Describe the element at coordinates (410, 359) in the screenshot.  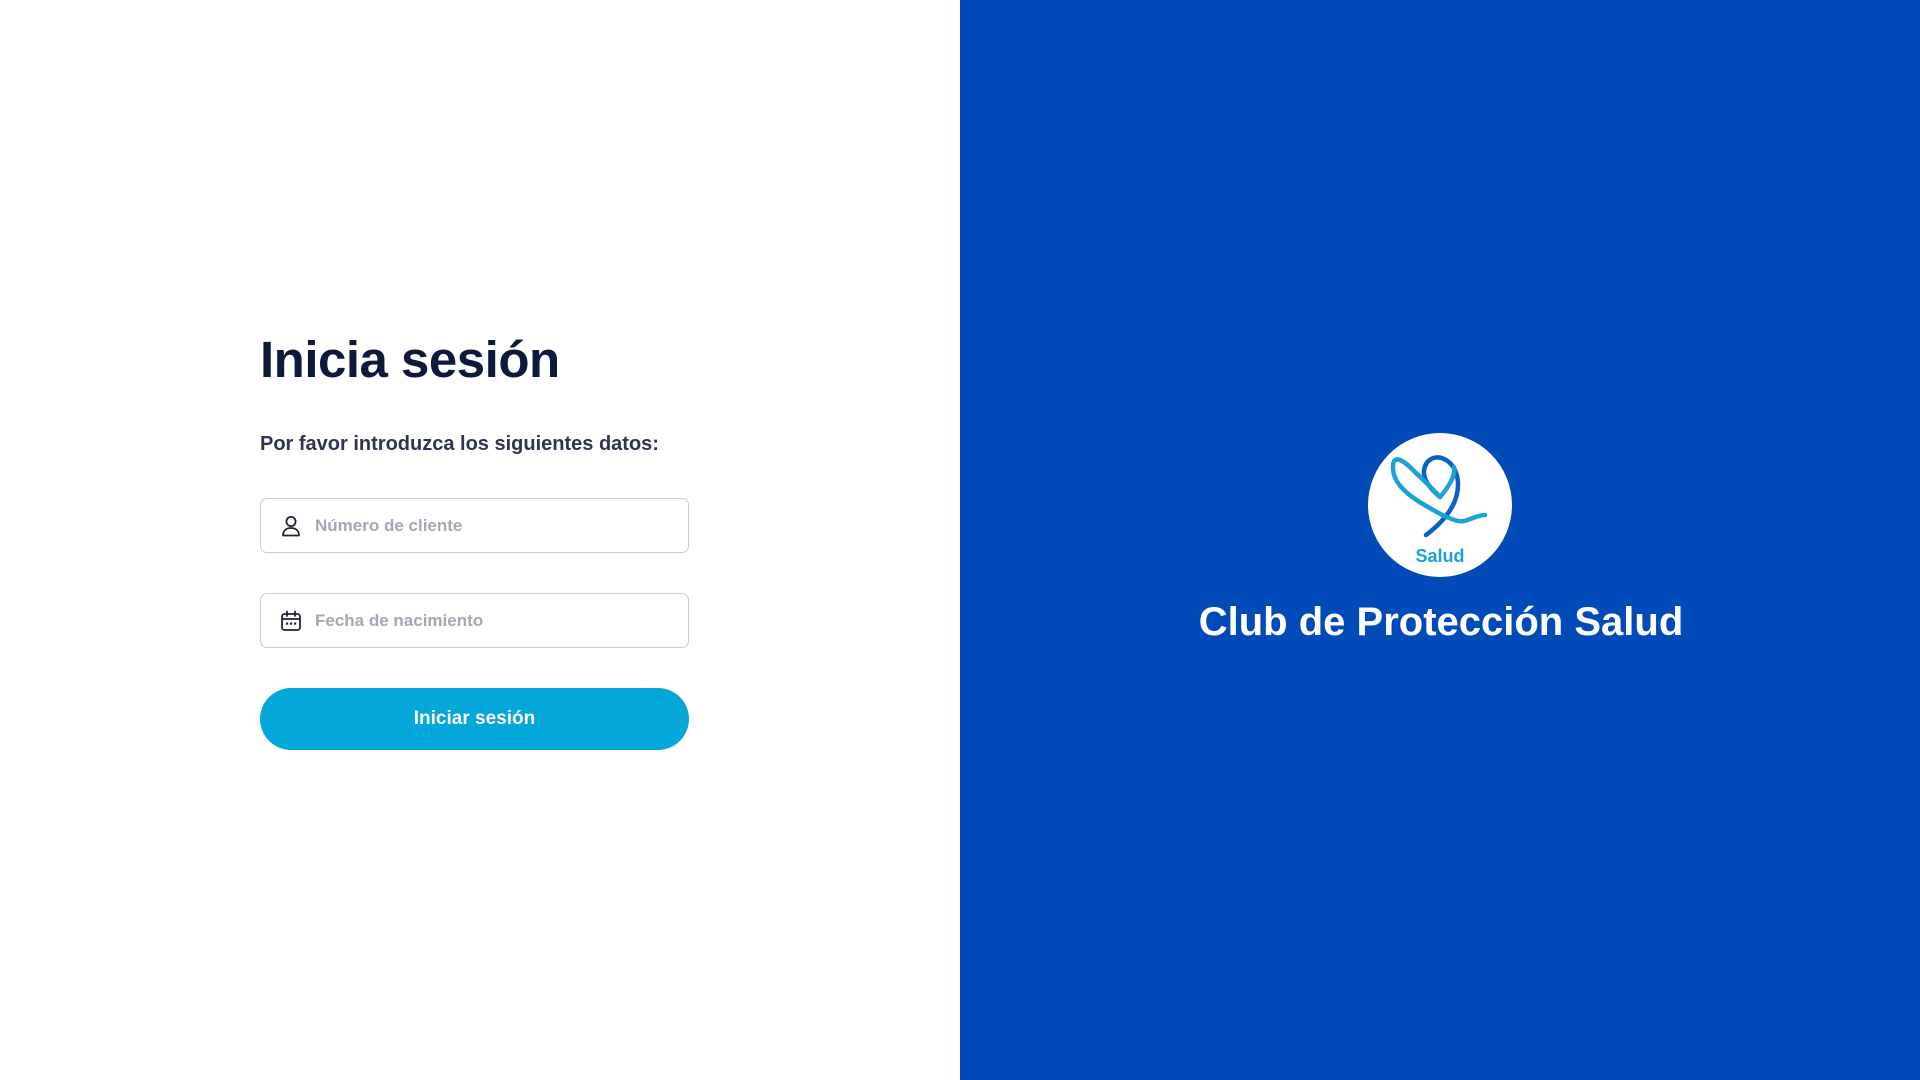
I see `page-title: Inicia sesión` at that location.